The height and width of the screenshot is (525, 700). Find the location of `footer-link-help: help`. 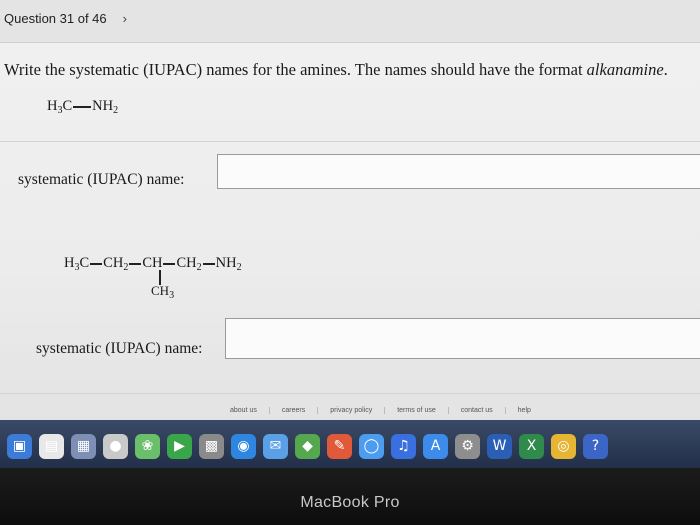

footer-link-help: help is located at coordinates (524, 410).